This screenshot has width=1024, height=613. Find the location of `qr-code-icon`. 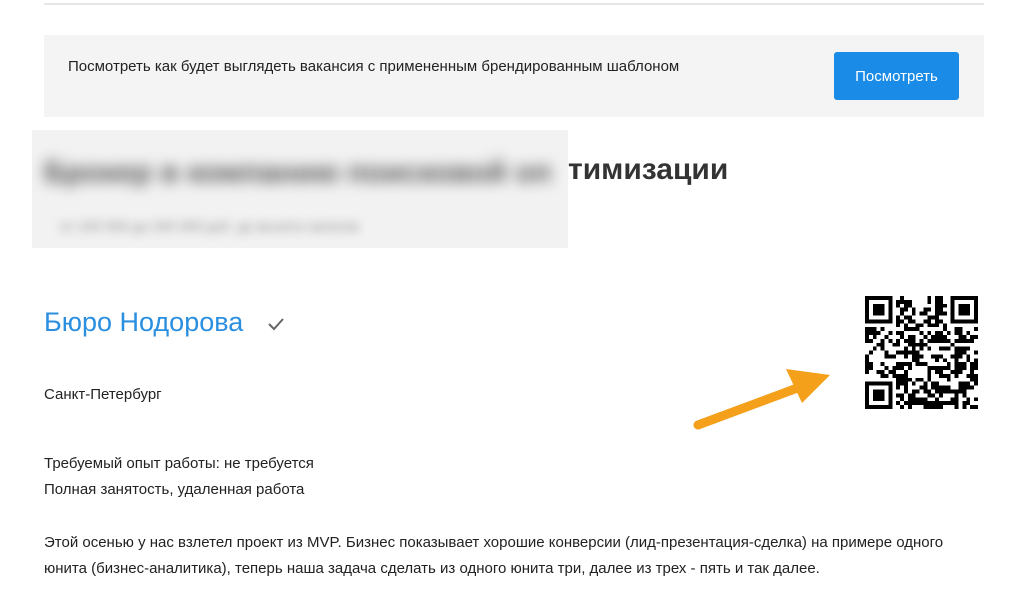

qr-code-icon is located at coordinates (921, 352).